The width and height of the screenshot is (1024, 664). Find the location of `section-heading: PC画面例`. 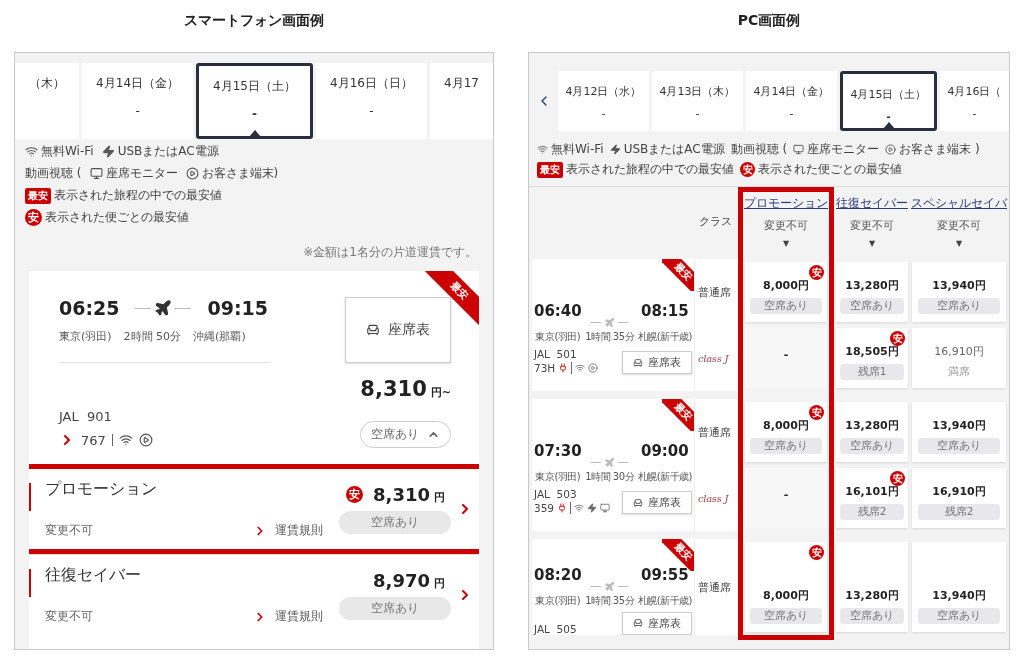

section-heading: PC画面例 is located at coordinates (769, 21).